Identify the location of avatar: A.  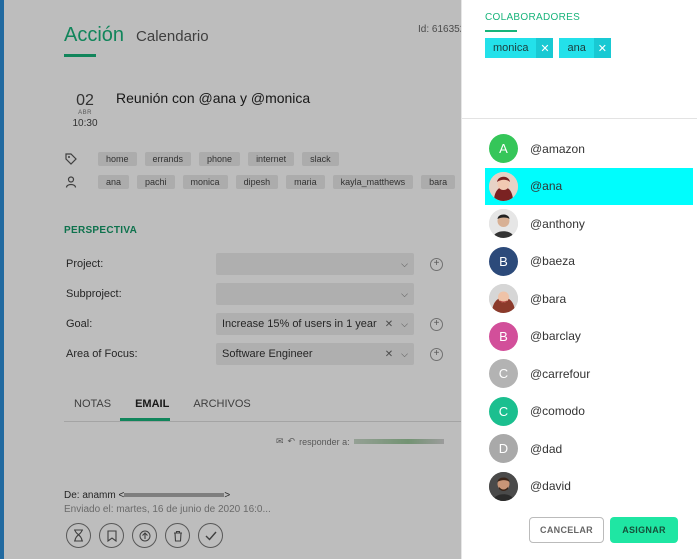
(503, 149).